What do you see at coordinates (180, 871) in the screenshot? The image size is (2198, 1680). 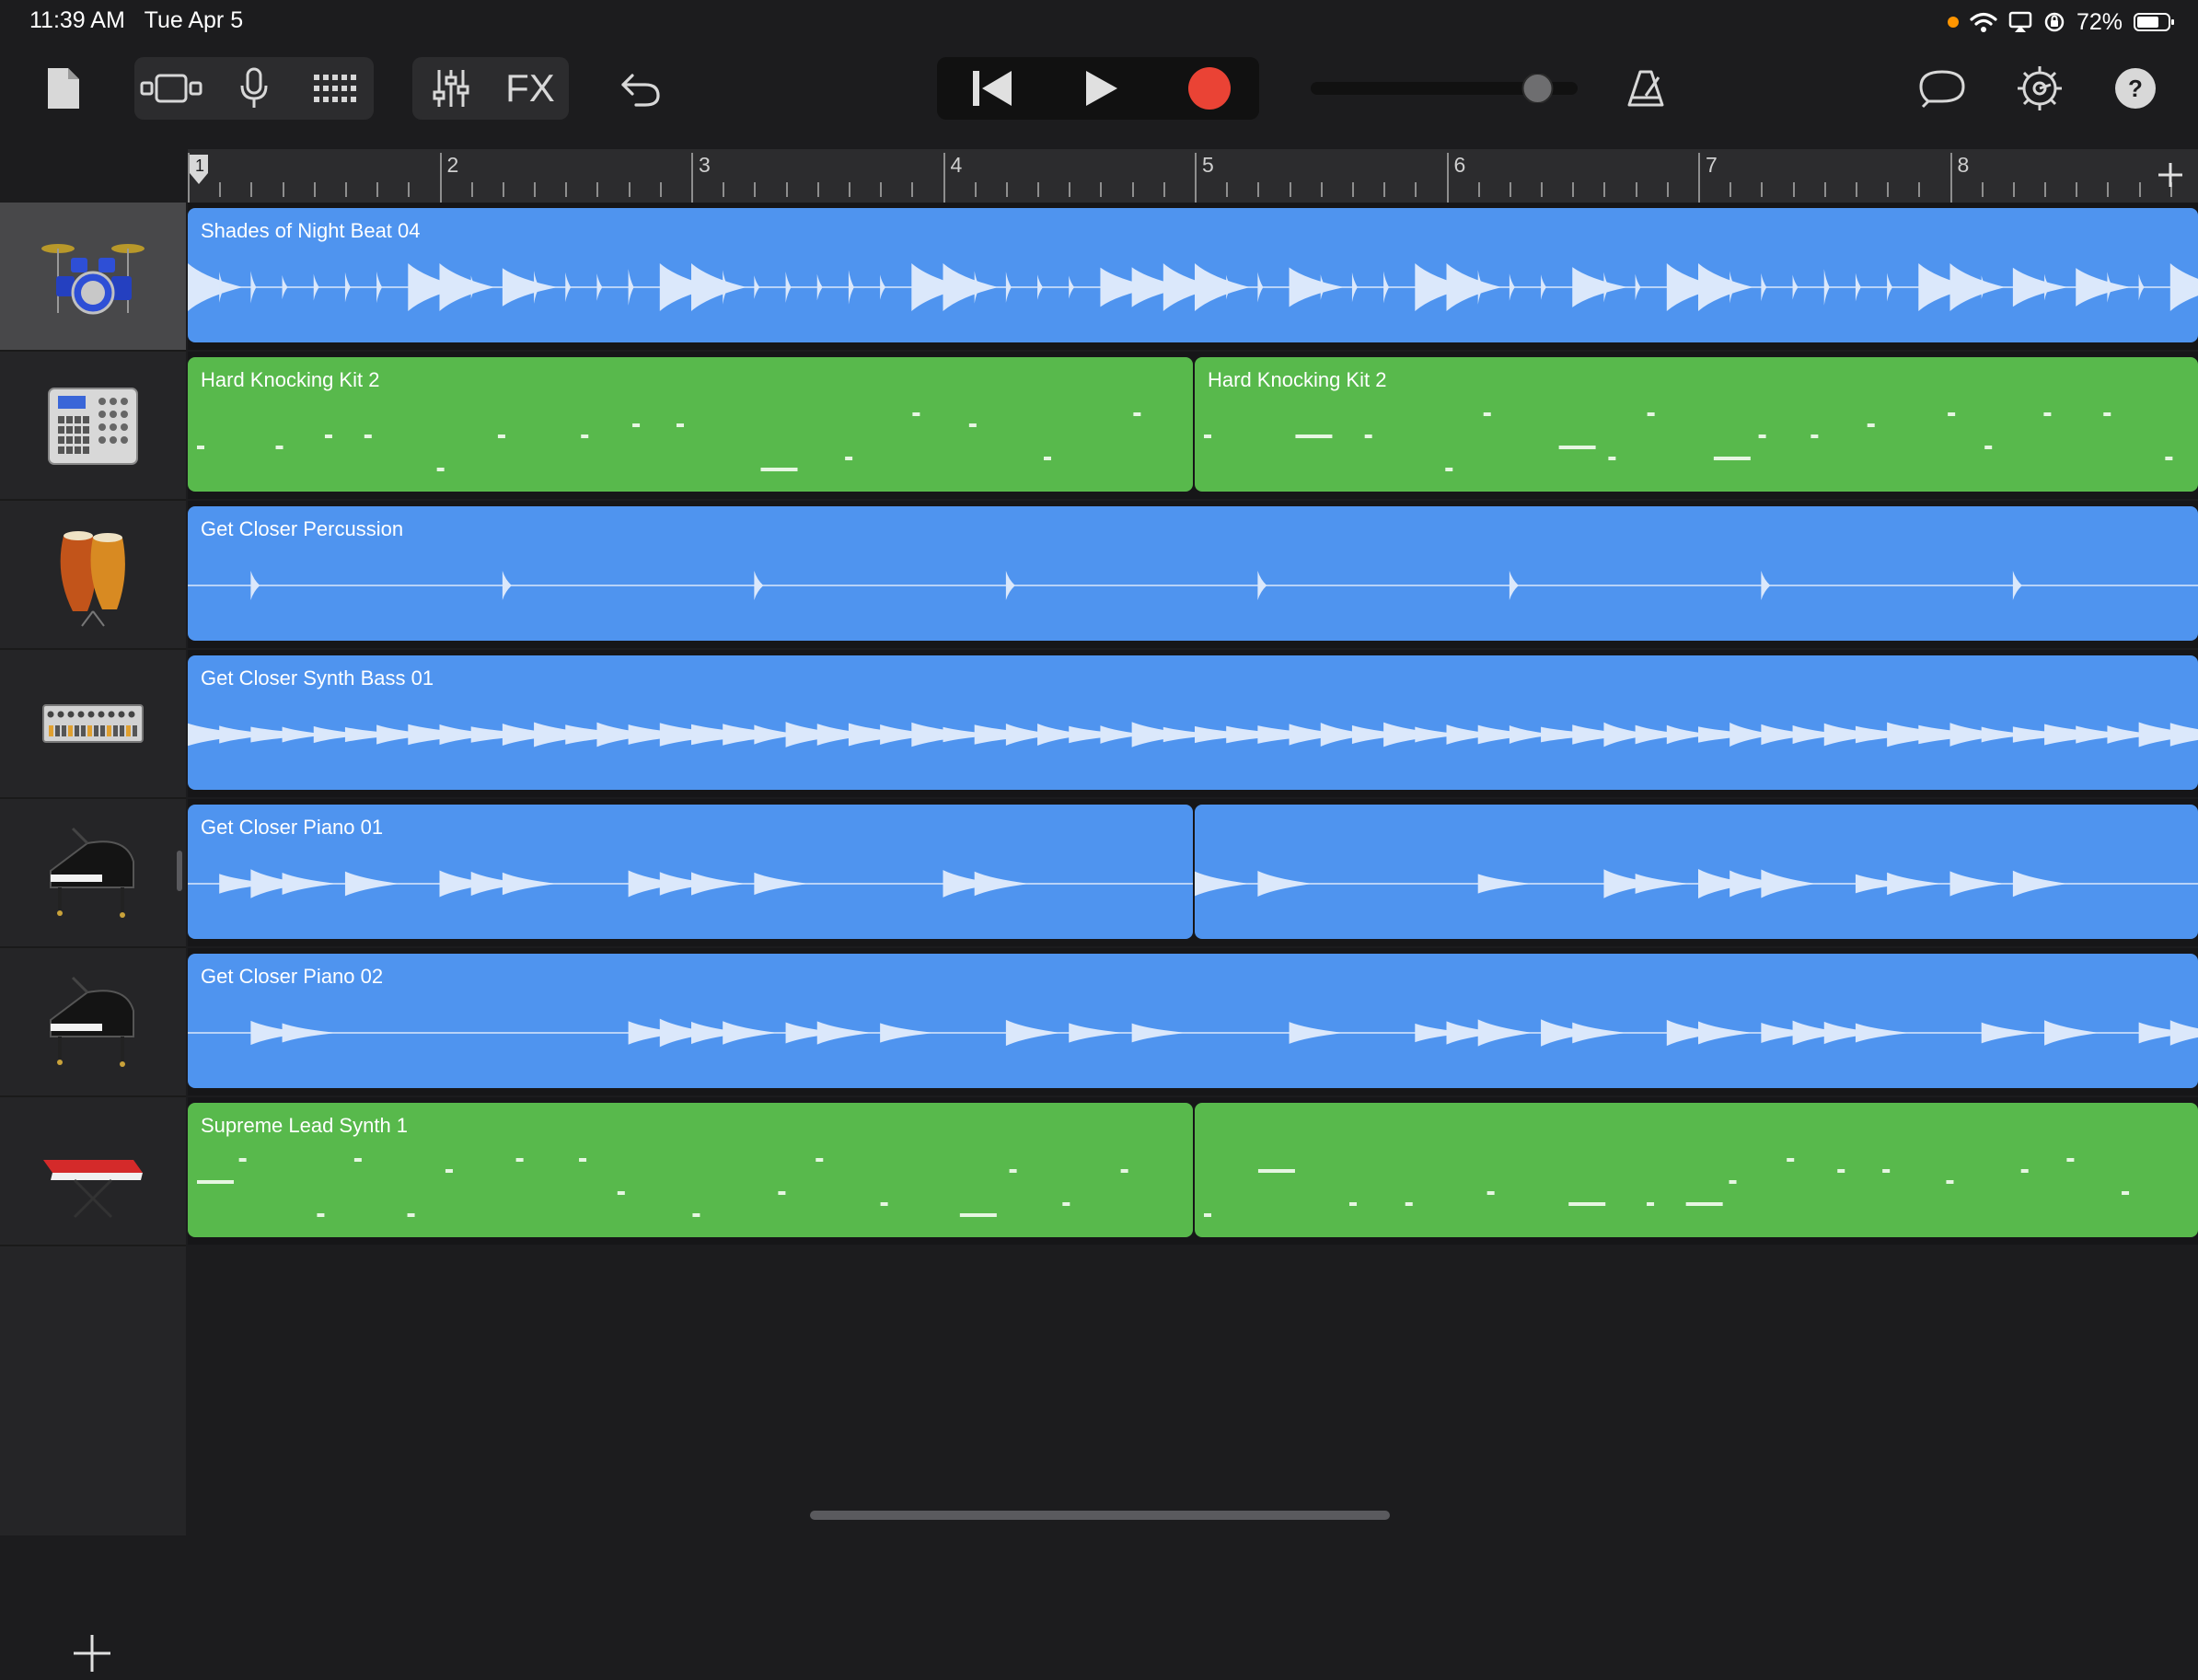 I see `resize-handle` at bounding box center [180, 871].